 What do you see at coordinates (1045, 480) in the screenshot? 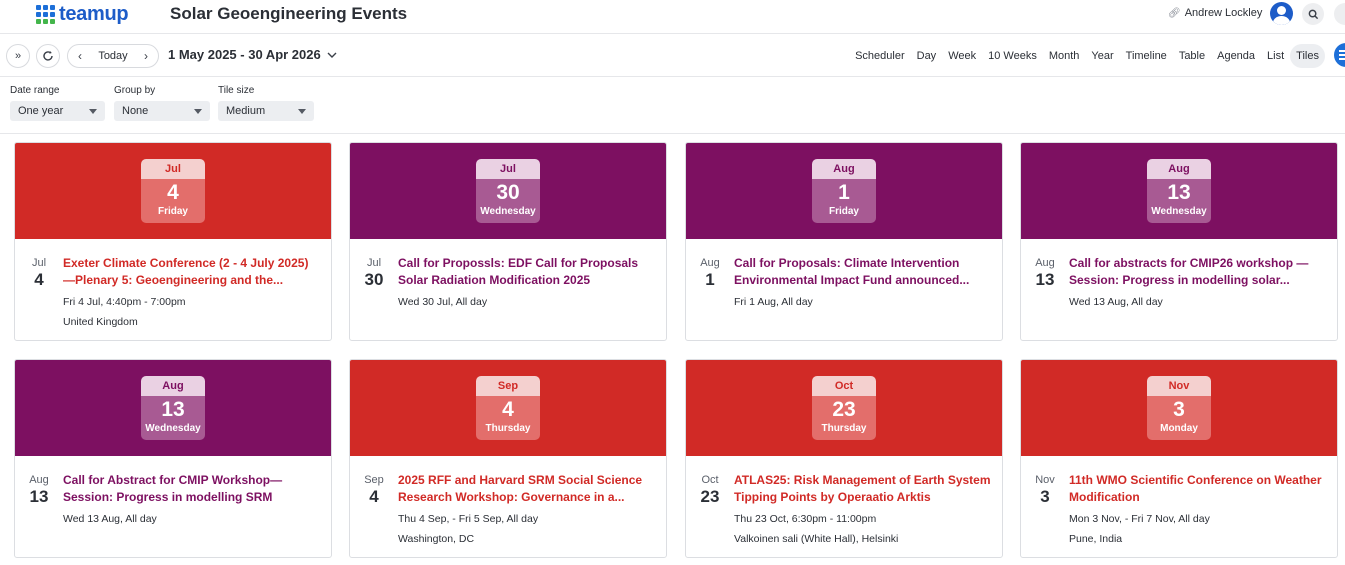
I see `side-month: Nov` at bounding box center [1045, 480].